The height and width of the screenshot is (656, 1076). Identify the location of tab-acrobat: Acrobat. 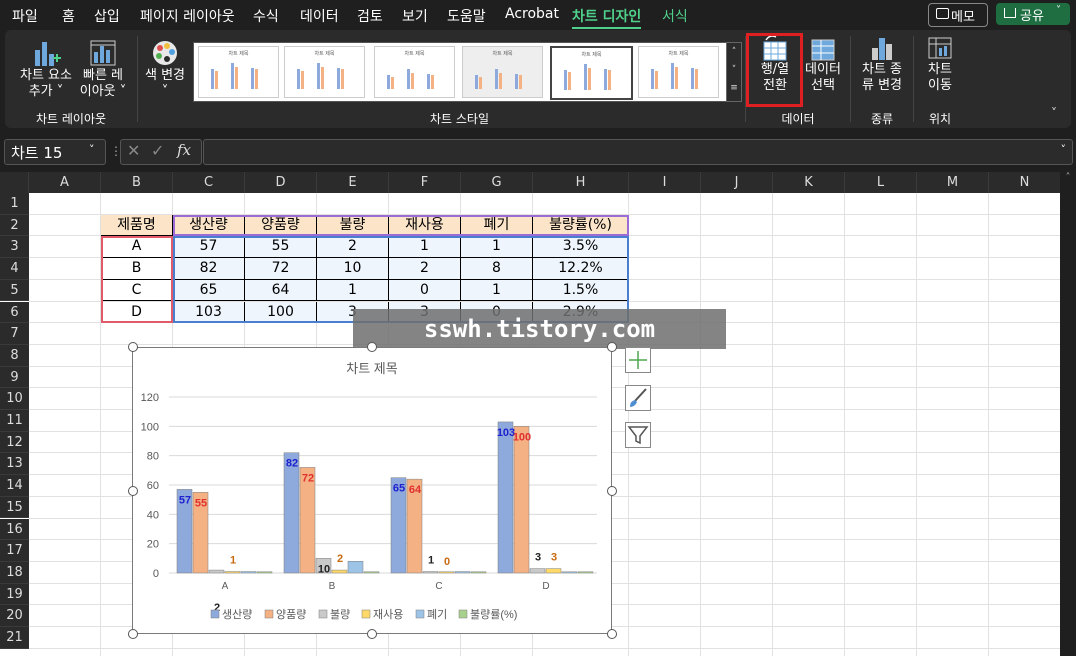
(532, 14).